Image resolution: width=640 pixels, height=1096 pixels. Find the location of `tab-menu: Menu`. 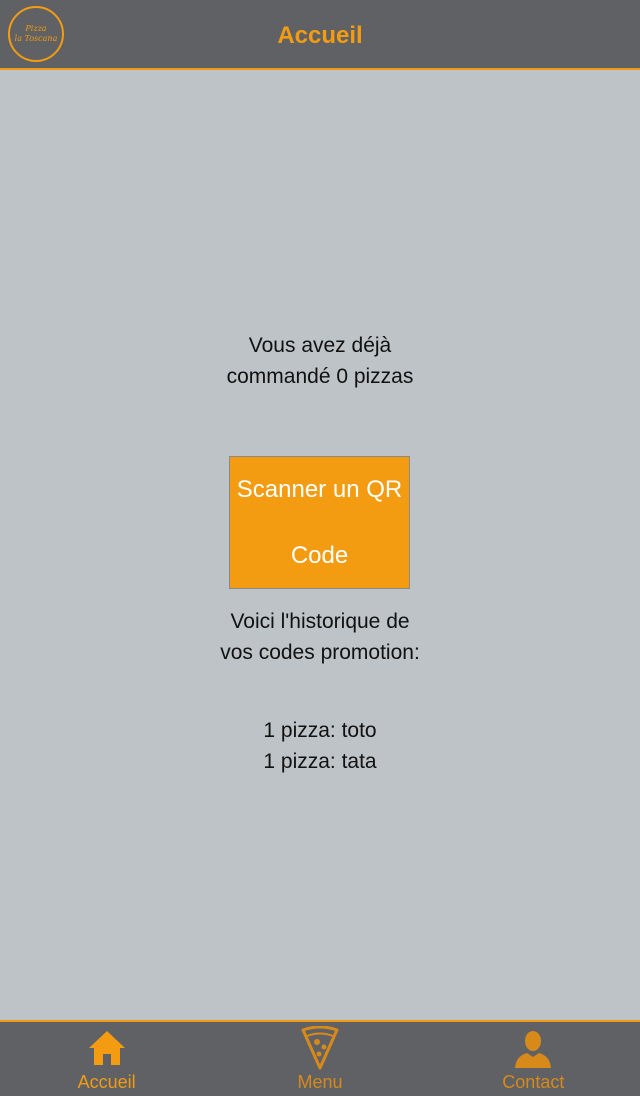

tab-menu: Menu is located at coordinates (319, 1059).